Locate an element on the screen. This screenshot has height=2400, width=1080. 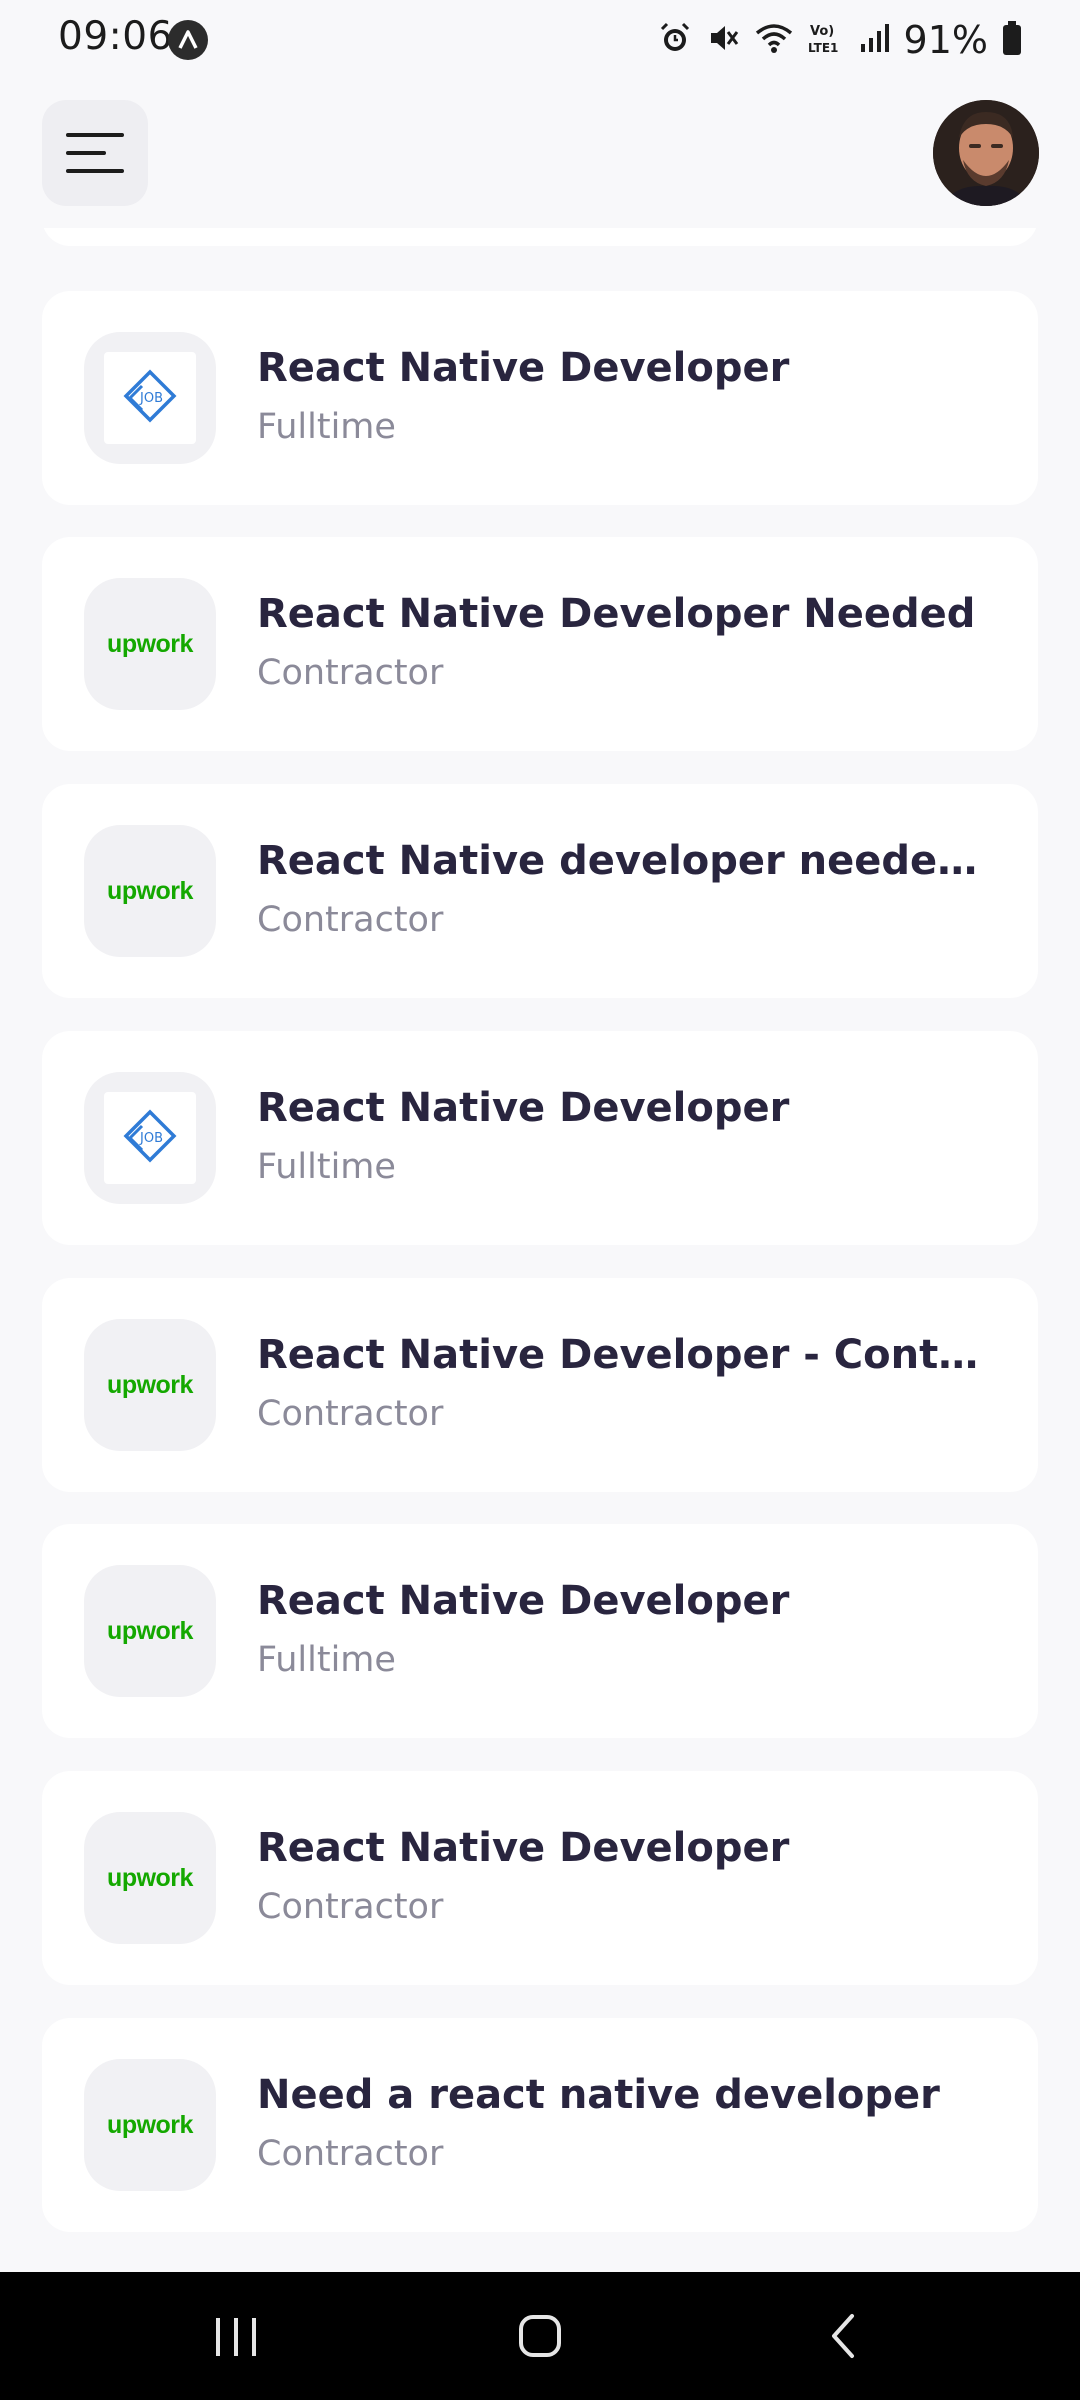
back-button is located at coordinates (844, 2336).